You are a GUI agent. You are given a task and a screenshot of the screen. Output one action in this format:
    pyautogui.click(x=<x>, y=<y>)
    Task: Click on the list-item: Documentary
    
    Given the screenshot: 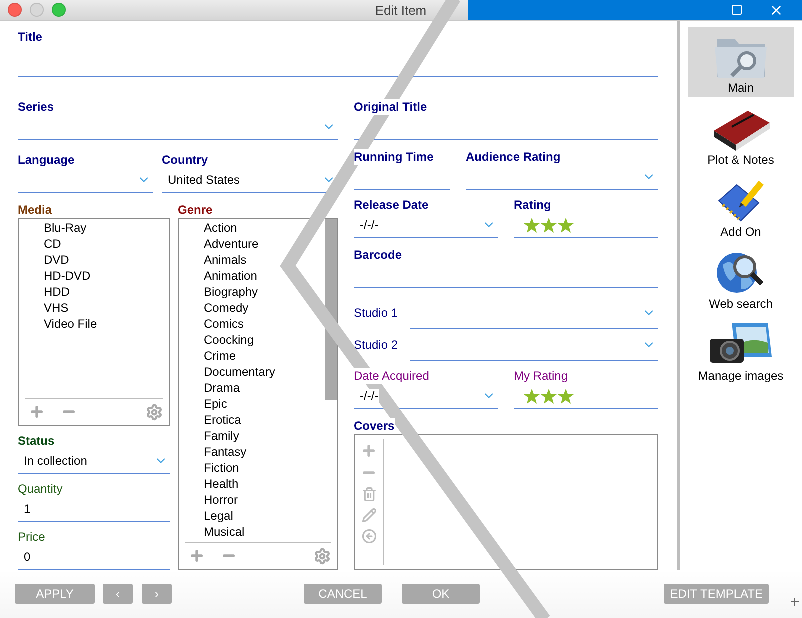 What is the action you would take?
    pyautogui.click(x=240, y=372)
    